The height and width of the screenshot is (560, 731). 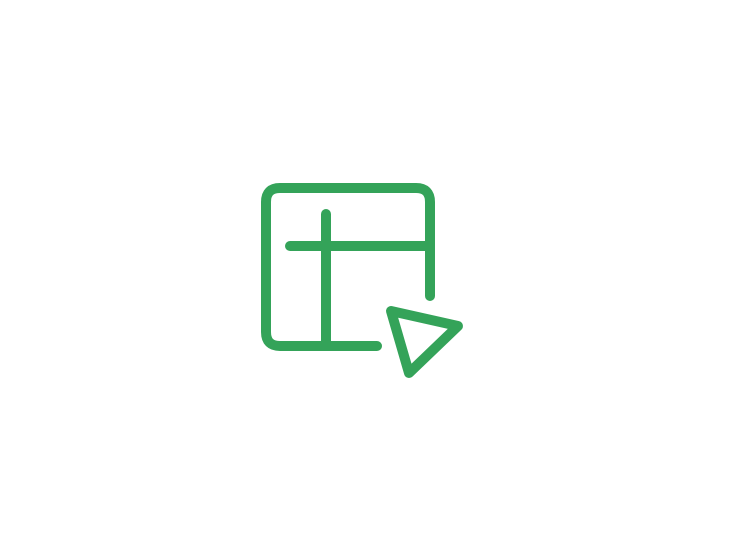 I want to click on table-with-cursor-icon, so click(x=362, y=280).